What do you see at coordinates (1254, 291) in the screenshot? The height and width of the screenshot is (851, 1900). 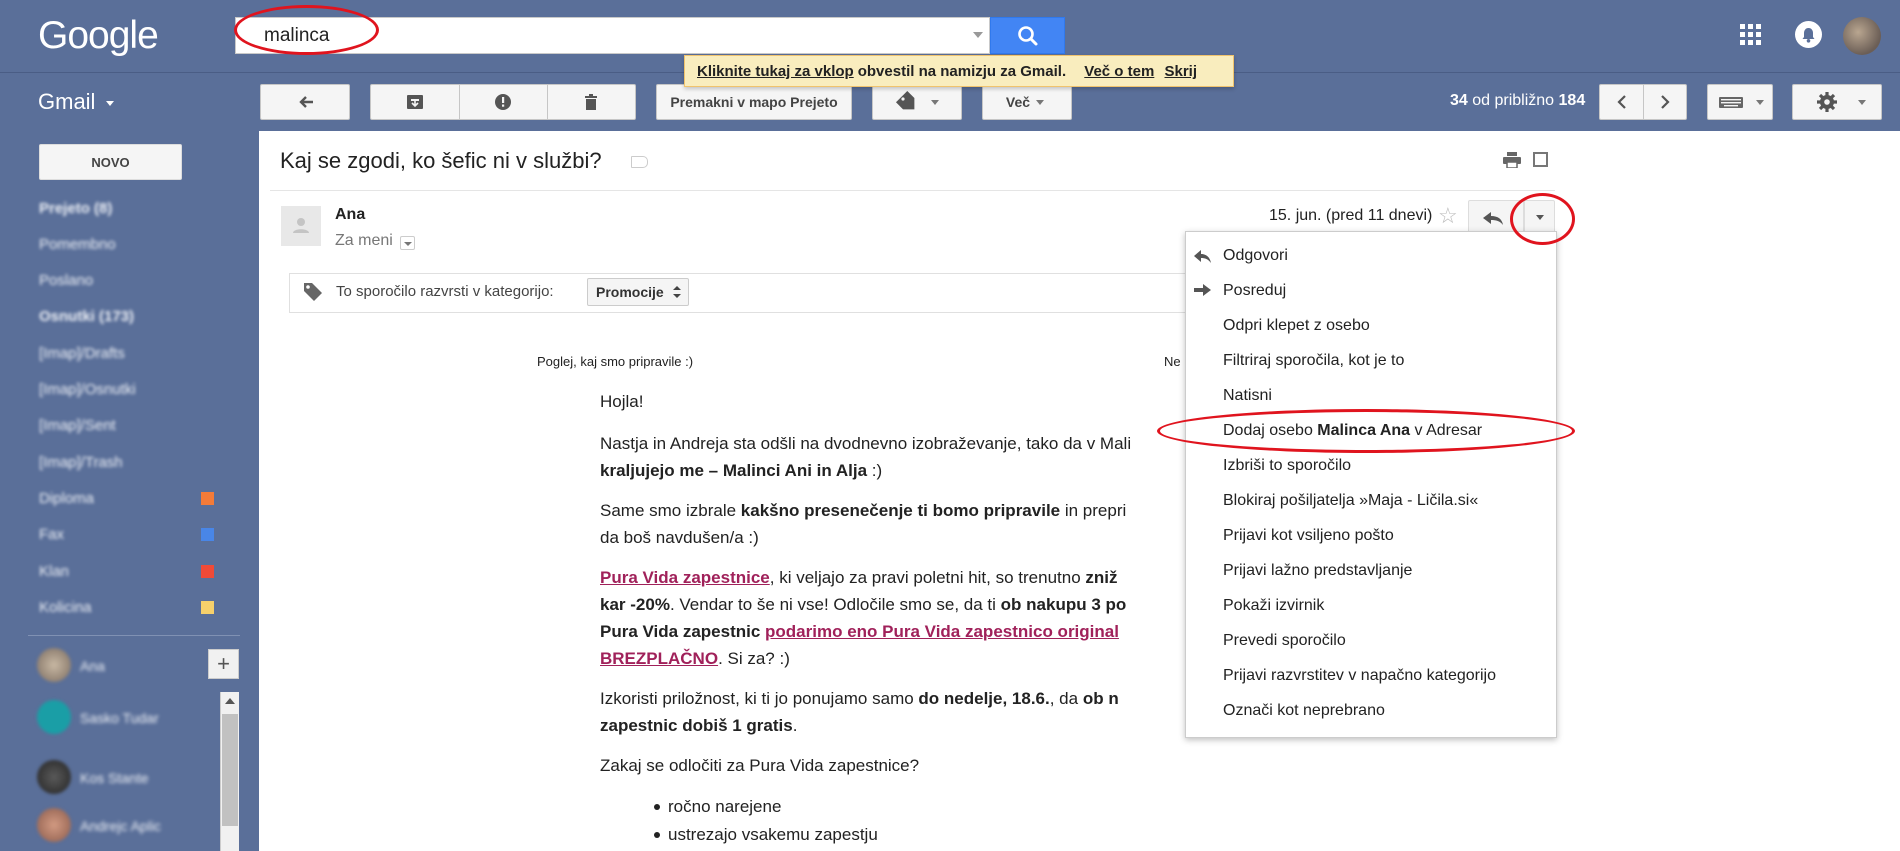 I see `menu-item-forward: Posreduj` at bounding box center [1254, 291].